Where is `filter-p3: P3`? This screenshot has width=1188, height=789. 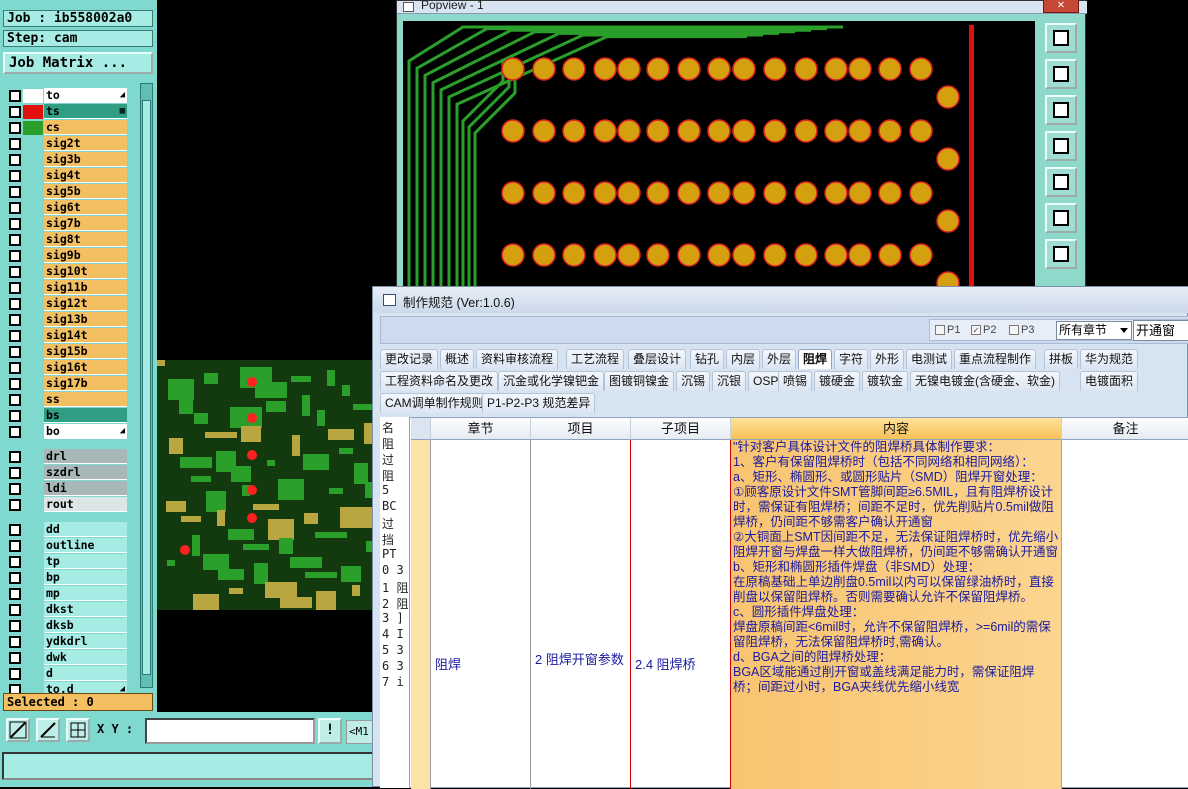 filter-p3: P3 is located at coordinates (1021, 330).